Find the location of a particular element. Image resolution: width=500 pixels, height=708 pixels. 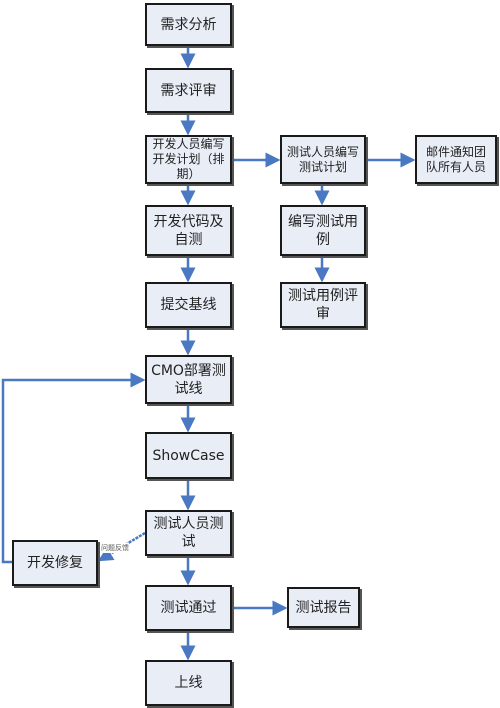

node-showcase: ShowCase is located at coordinates (188, 455).